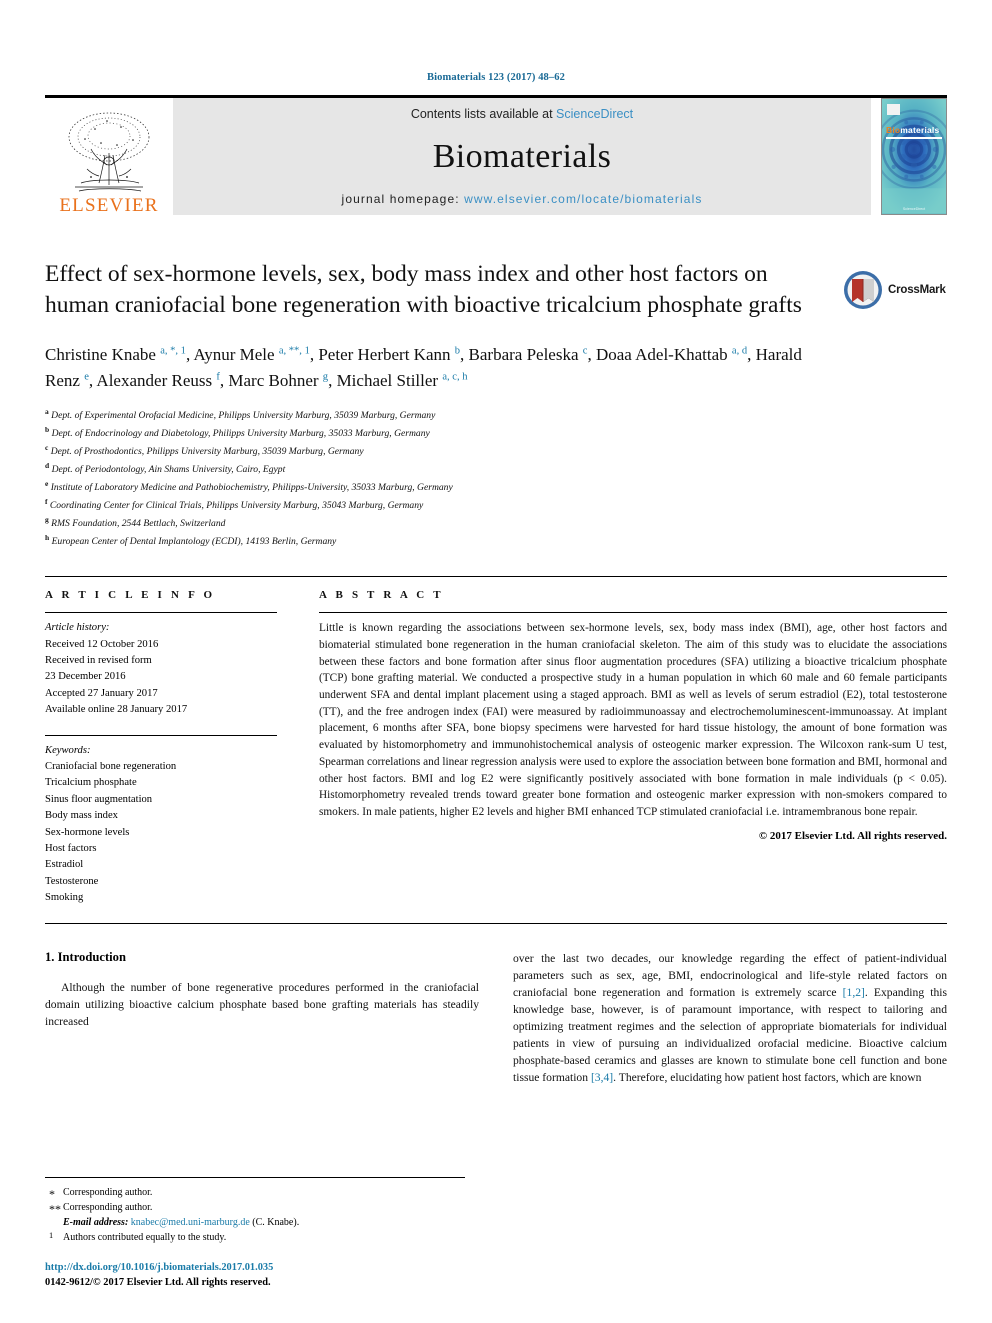  What do you see at coordinates (47, 465) in the screenshot?
I see `affiliation-mark: d` at bounding box center [47, 465].